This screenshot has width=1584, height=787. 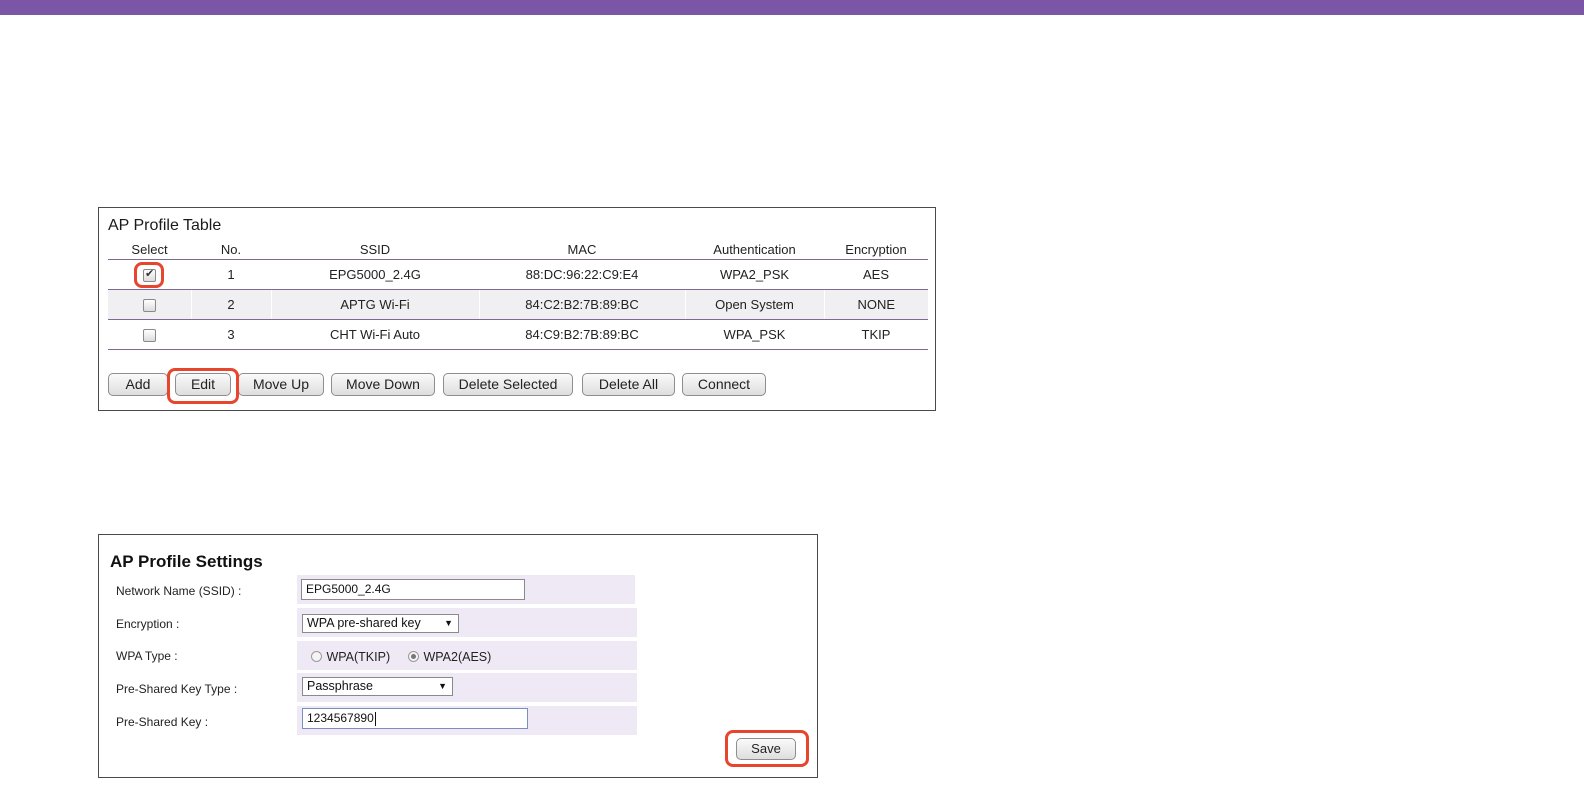 I want to click on row-no: 3, so click(x=231, y=334).